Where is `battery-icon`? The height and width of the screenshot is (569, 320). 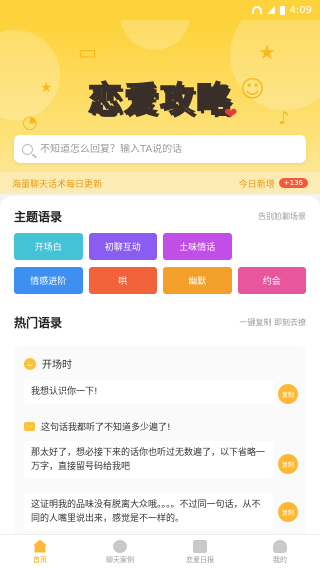
battery-icon is located at coordinates (282, 10).